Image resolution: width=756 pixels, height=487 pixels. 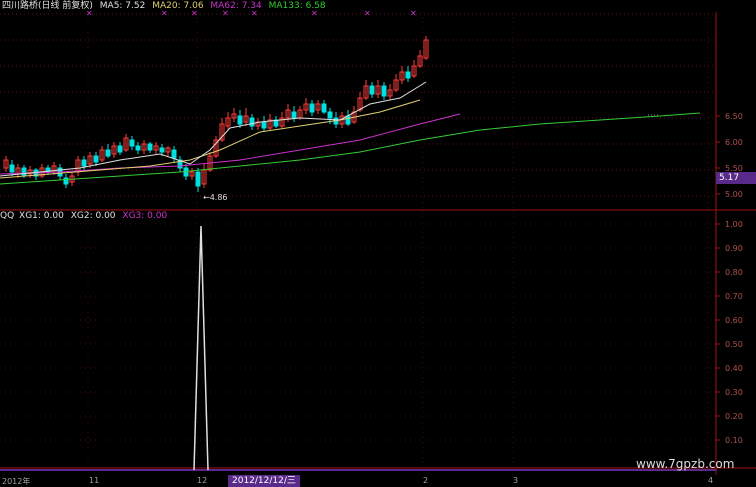 What do you see at coordinates (734, 320) in the screenshot?
I see `indicator-tick: 0.60` at bounding box center [734, 320].